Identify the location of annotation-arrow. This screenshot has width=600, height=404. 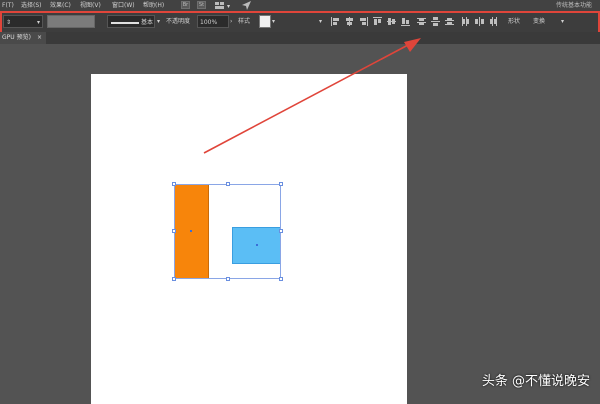
(312, 96).